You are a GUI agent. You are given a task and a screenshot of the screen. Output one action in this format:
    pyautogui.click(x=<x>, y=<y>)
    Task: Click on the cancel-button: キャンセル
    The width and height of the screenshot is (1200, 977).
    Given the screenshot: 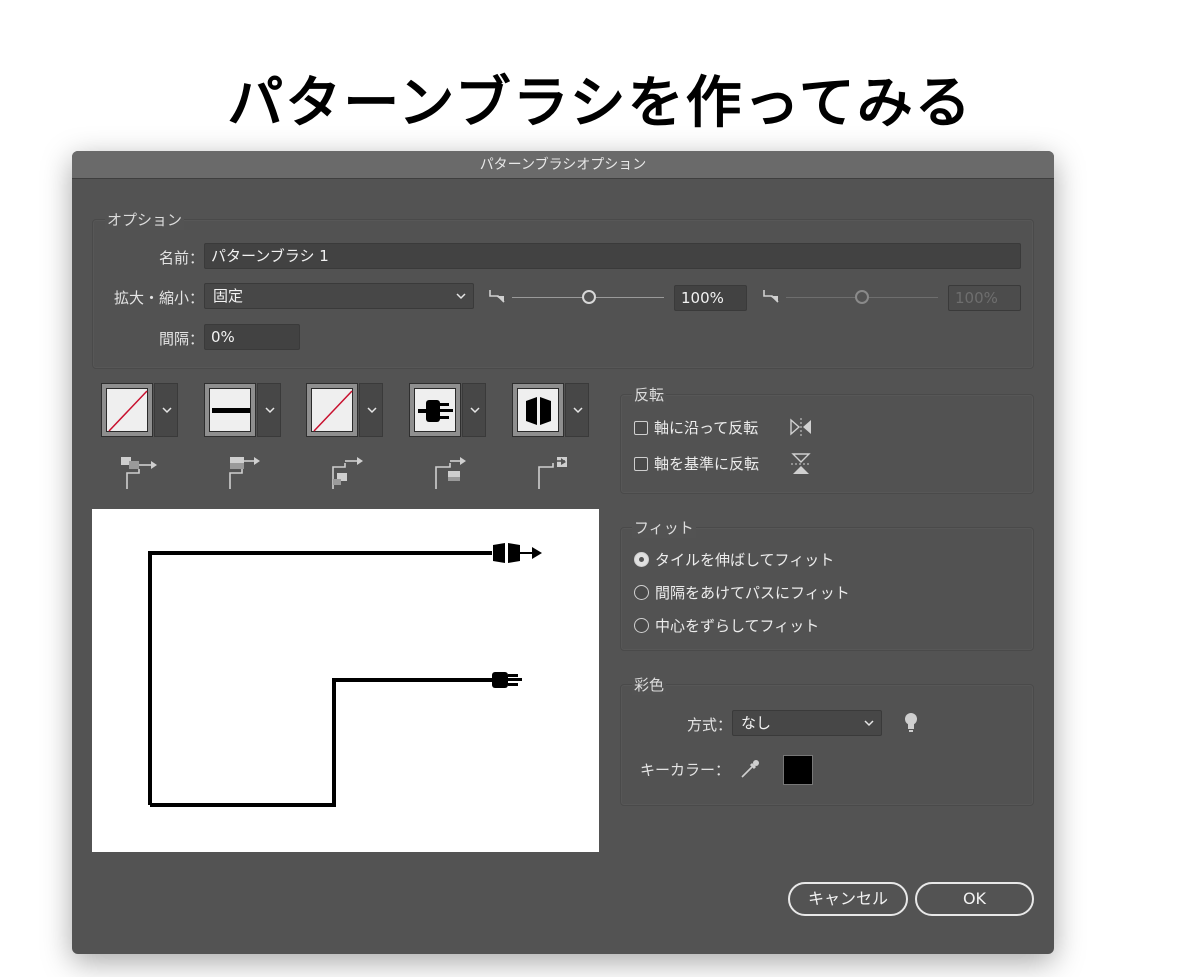 What is the action you would take?
    pyautogui.click(x=848, y=899)
    